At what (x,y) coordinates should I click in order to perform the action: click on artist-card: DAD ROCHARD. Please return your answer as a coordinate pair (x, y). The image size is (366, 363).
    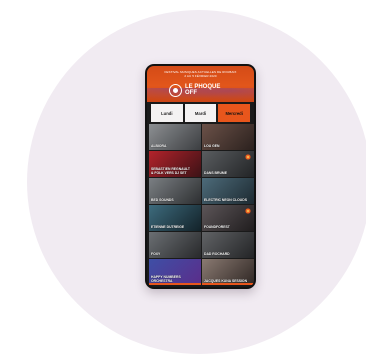
    Looking at the image, I should click on (228, 245).